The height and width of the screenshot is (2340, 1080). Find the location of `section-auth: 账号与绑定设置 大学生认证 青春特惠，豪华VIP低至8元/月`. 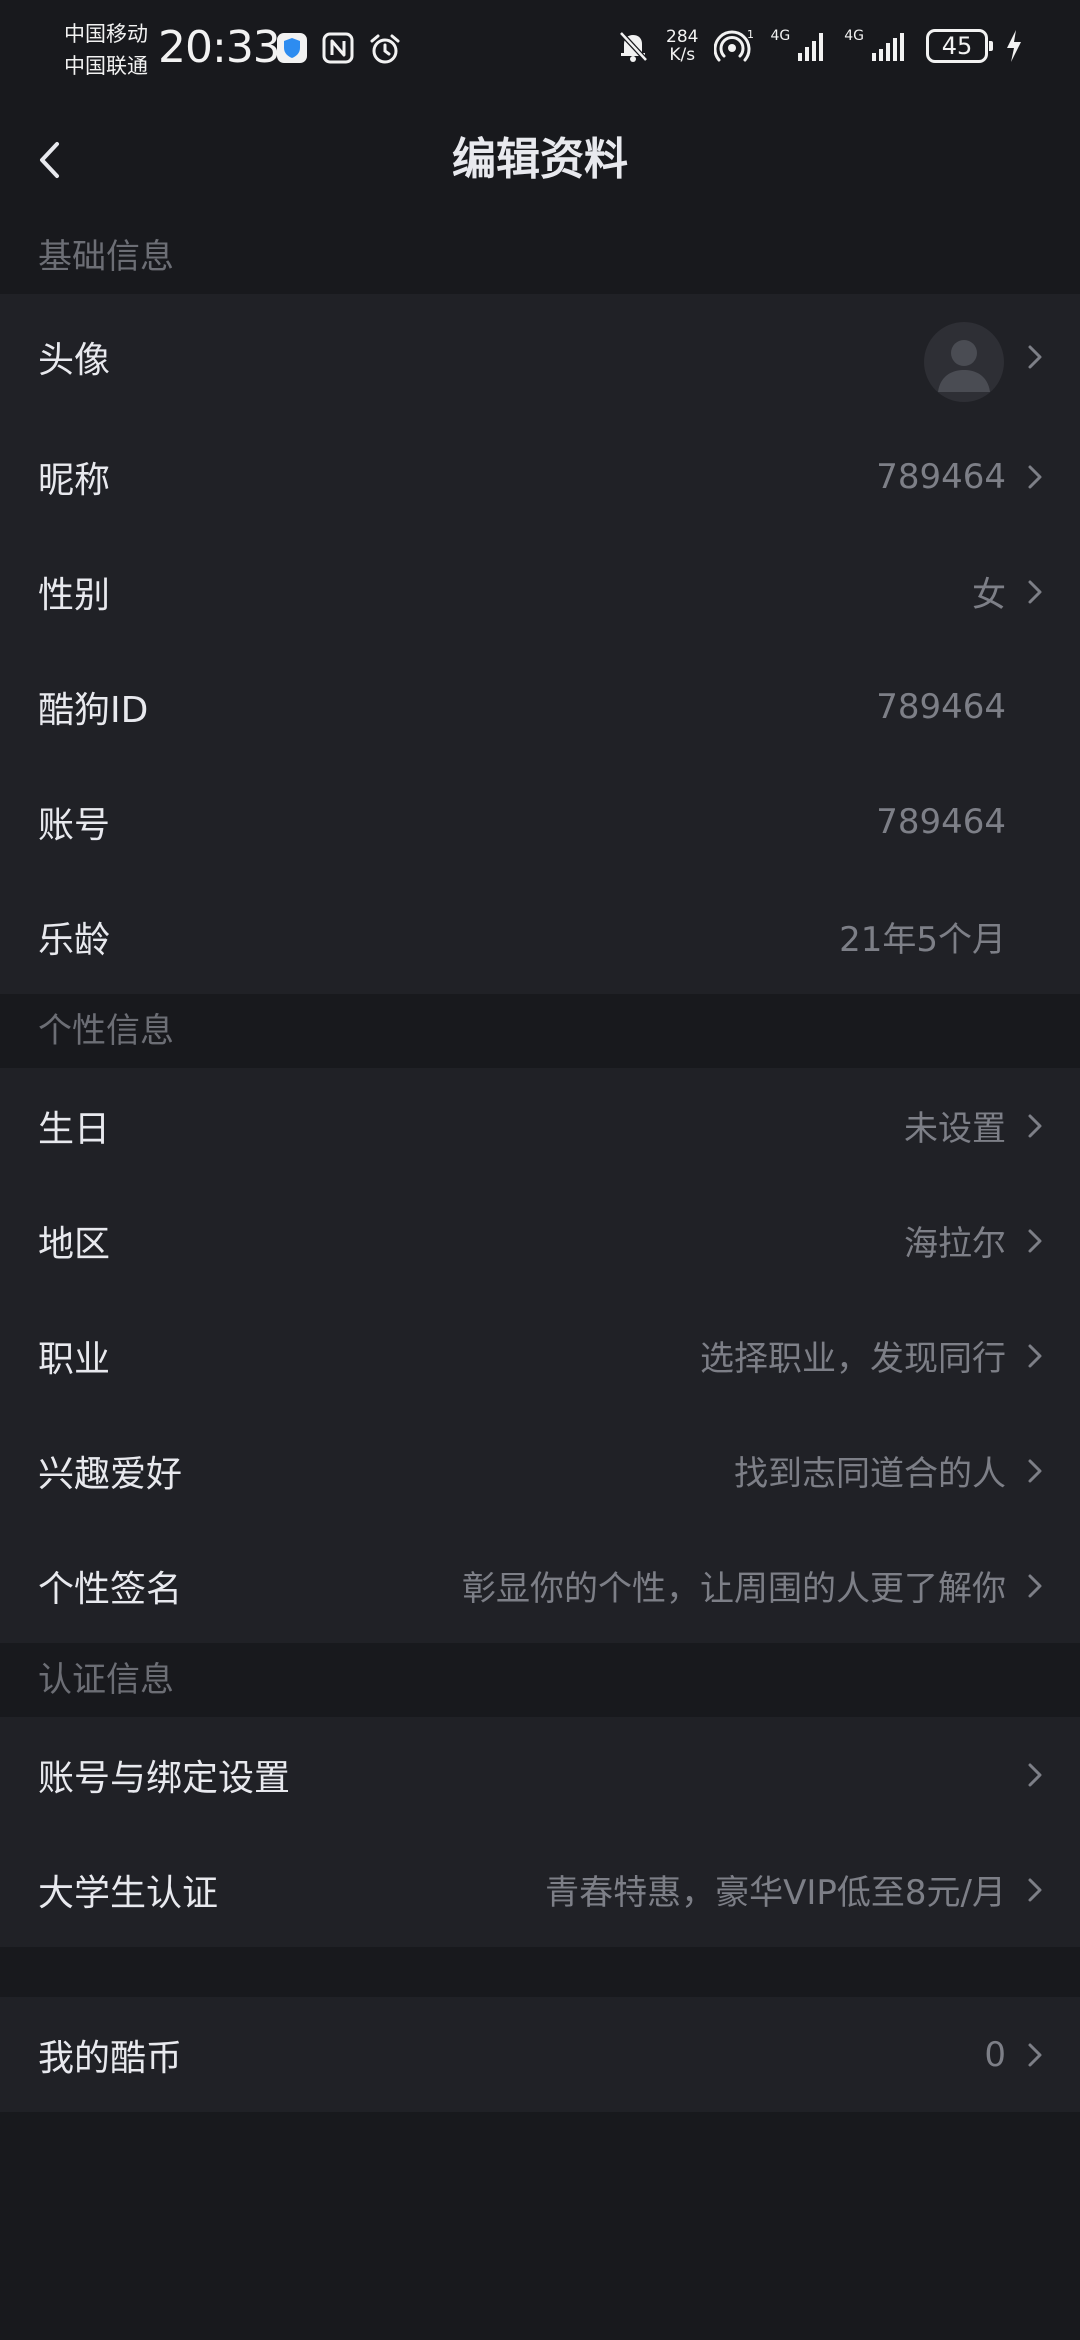

section-auth: 账号与绑定设置 大学生认证 青春特惠，豪华VIP低至8元/月 is located at coordinates (540, 1832).